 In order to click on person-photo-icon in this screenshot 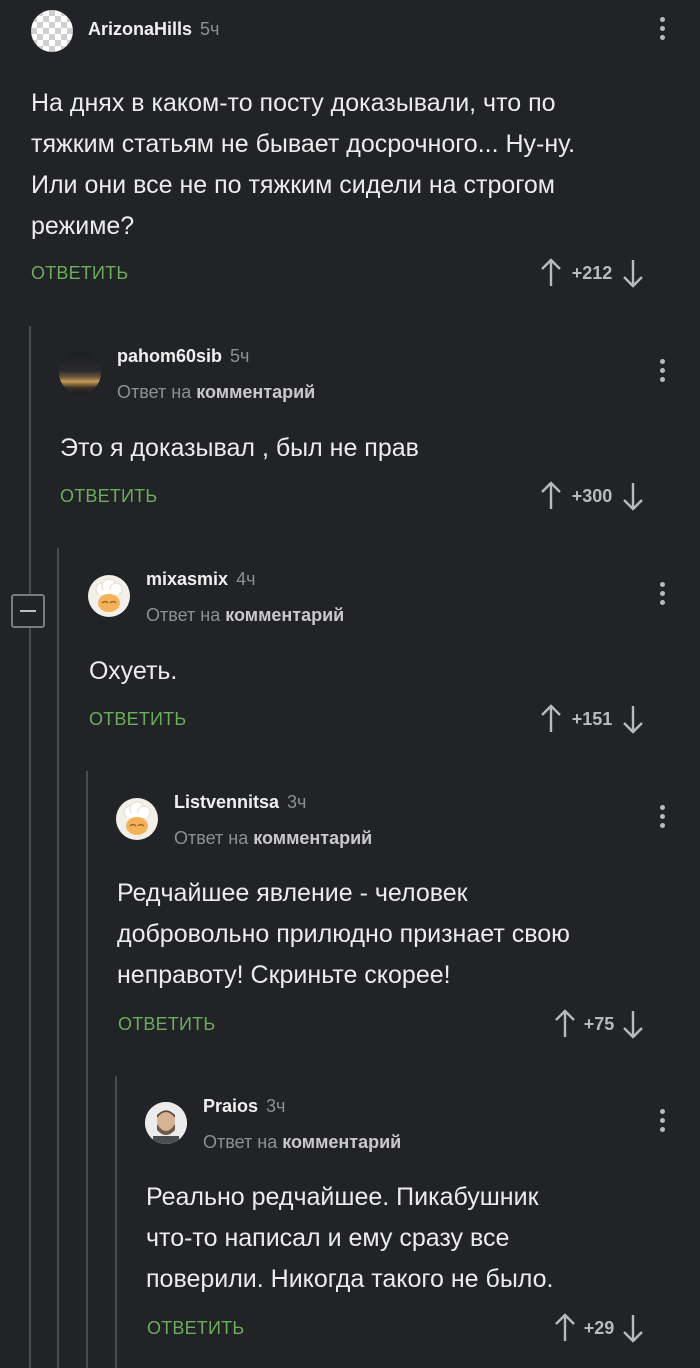, I will do `click(166, 1123)`.